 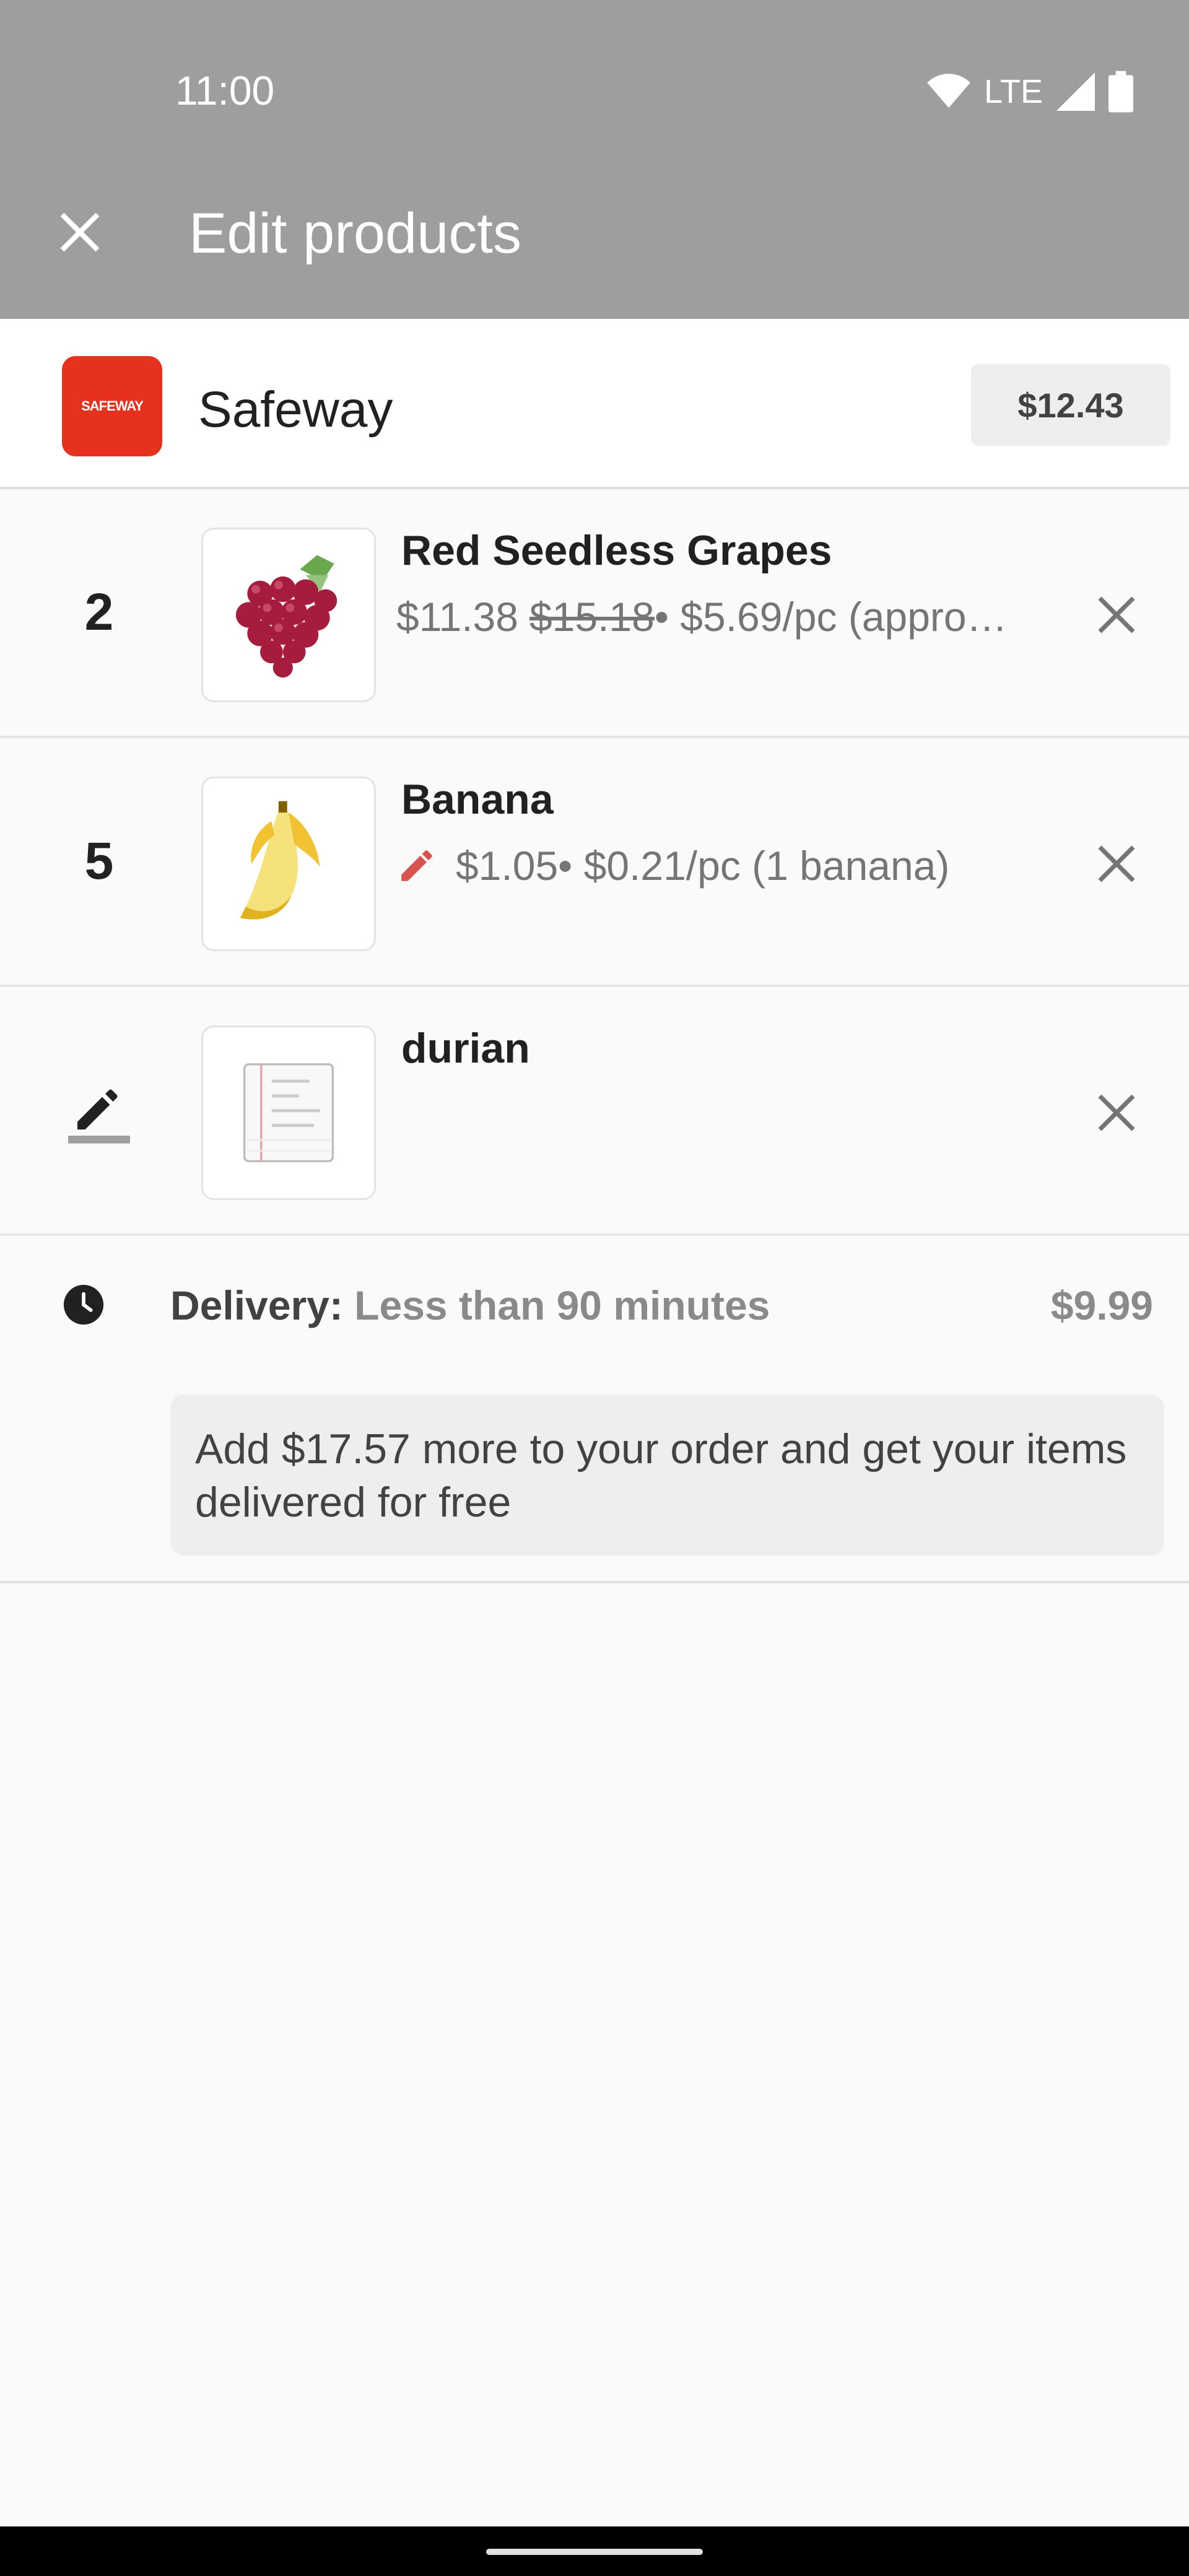 I want to click on item-name: Banana, so click(x=477, y=799).